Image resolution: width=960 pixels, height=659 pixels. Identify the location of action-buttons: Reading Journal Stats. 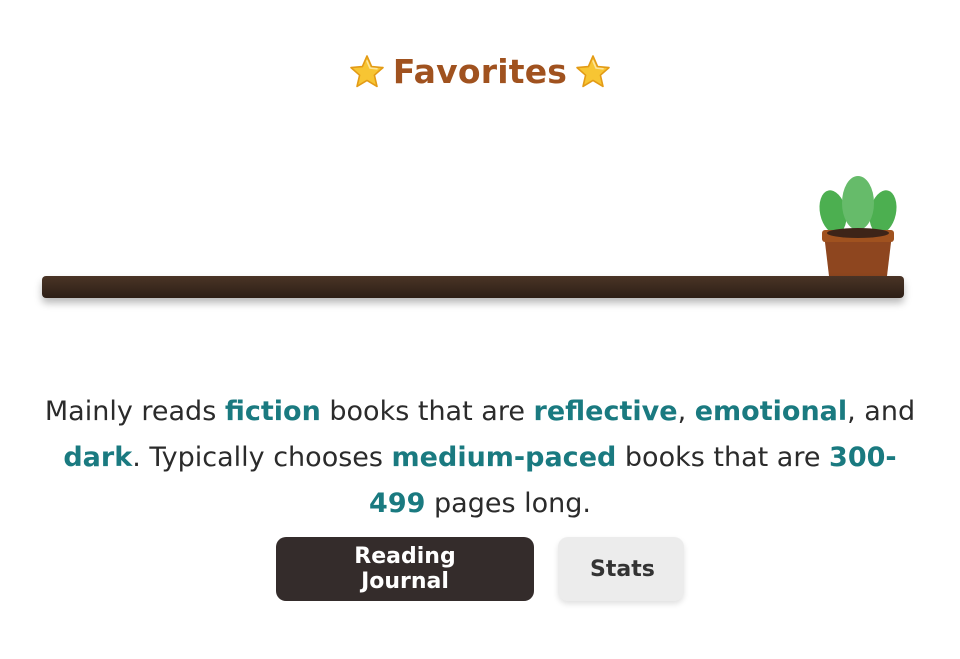
(480, 569).